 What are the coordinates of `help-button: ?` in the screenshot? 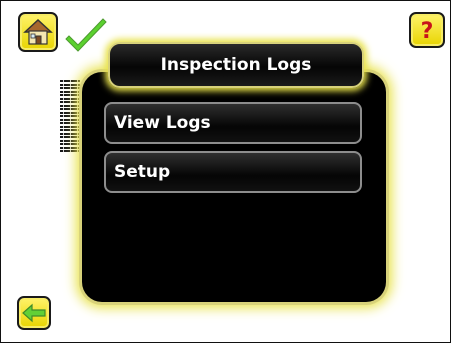 It's located at (427, 30).